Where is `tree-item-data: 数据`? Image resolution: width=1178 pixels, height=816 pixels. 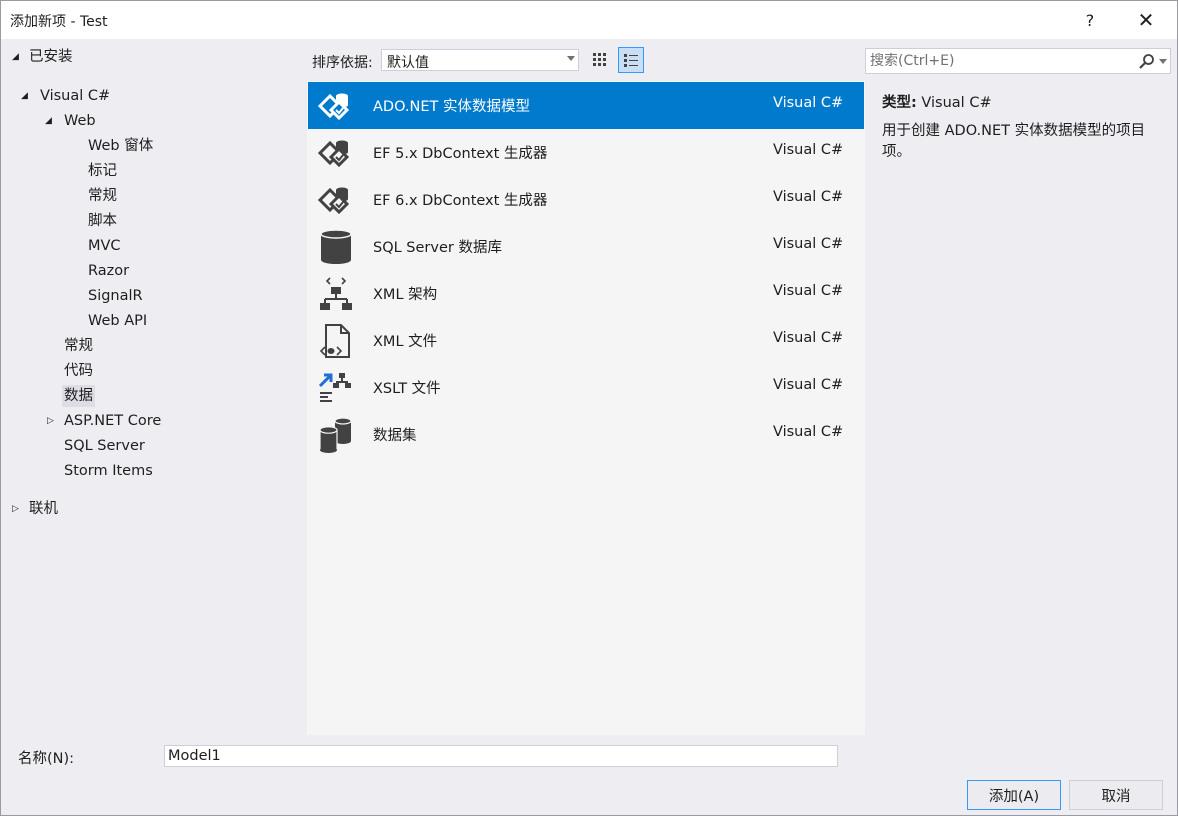 tree-item-data: 数据 is located at coordinates (78, 396).